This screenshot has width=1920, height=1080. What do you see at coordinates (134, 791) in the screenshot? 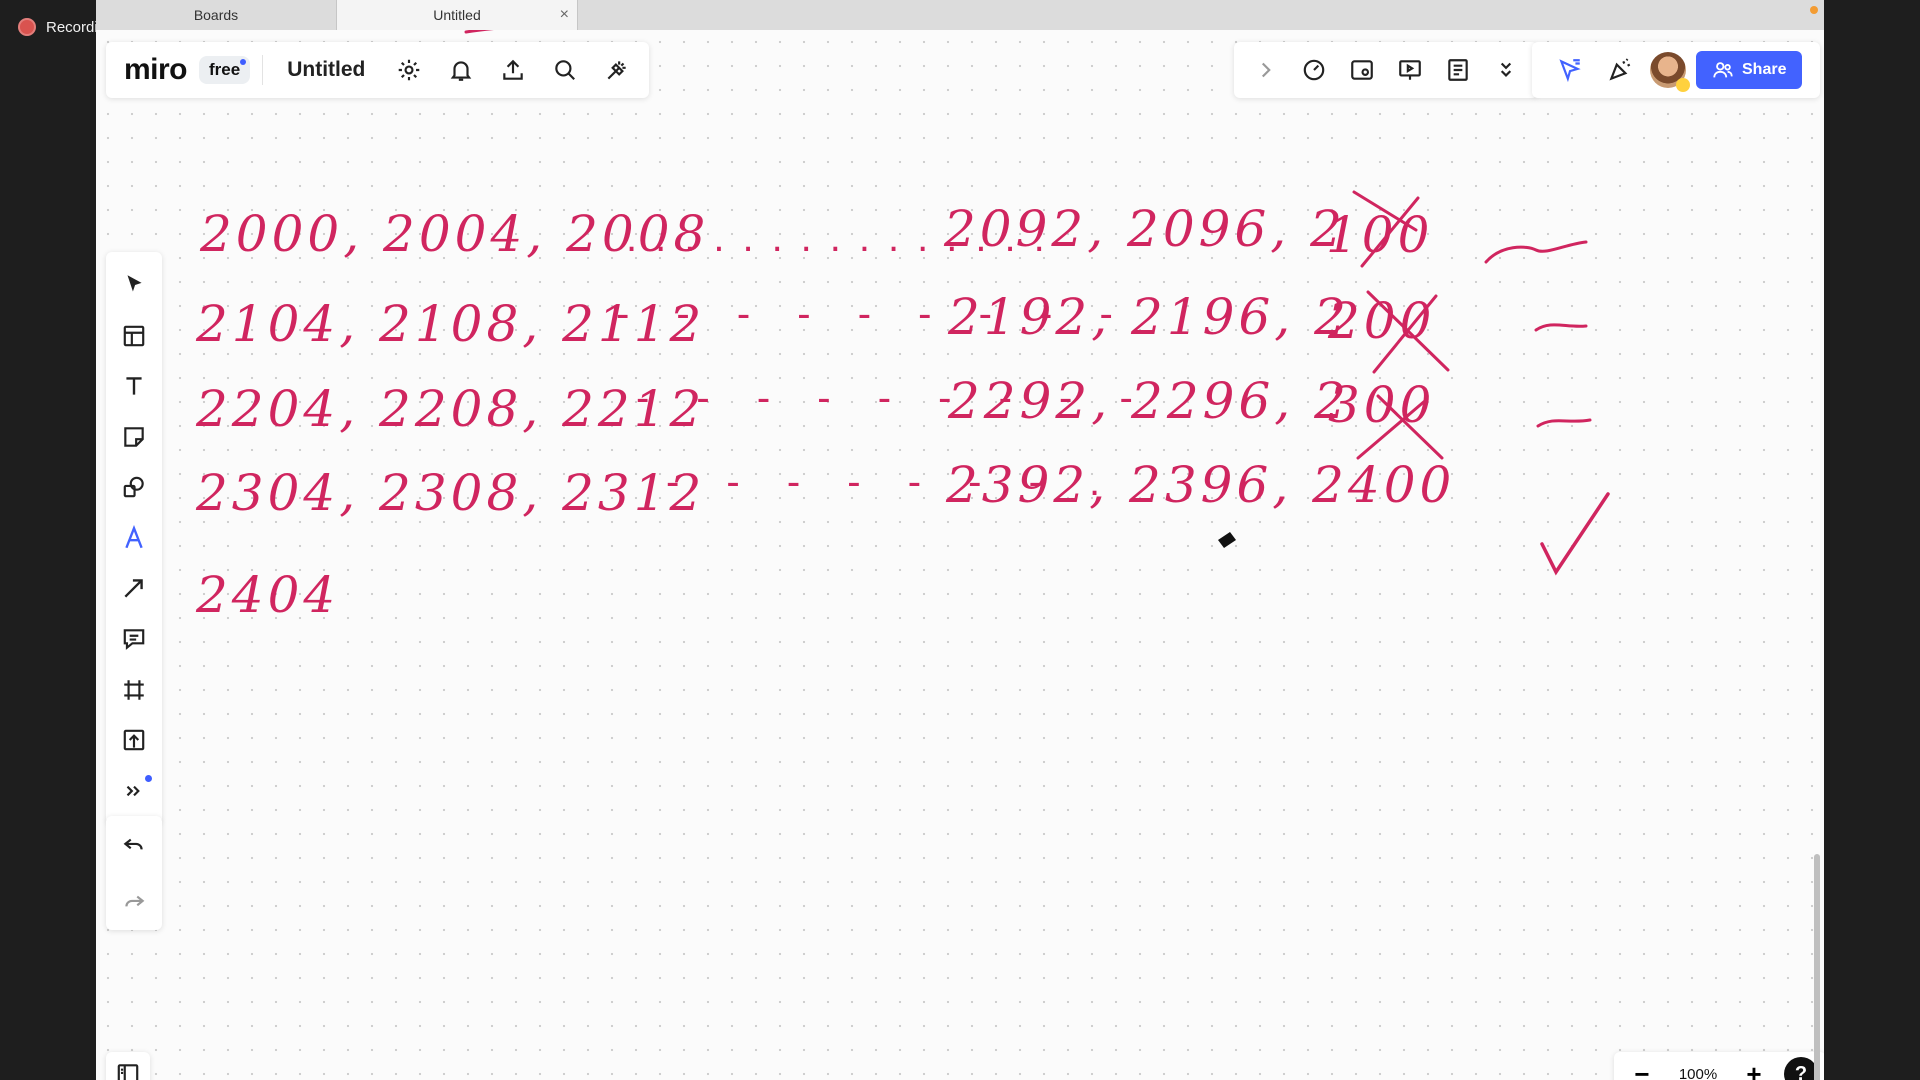
I see `more-tools-icon` at bounding box center [134, 791].